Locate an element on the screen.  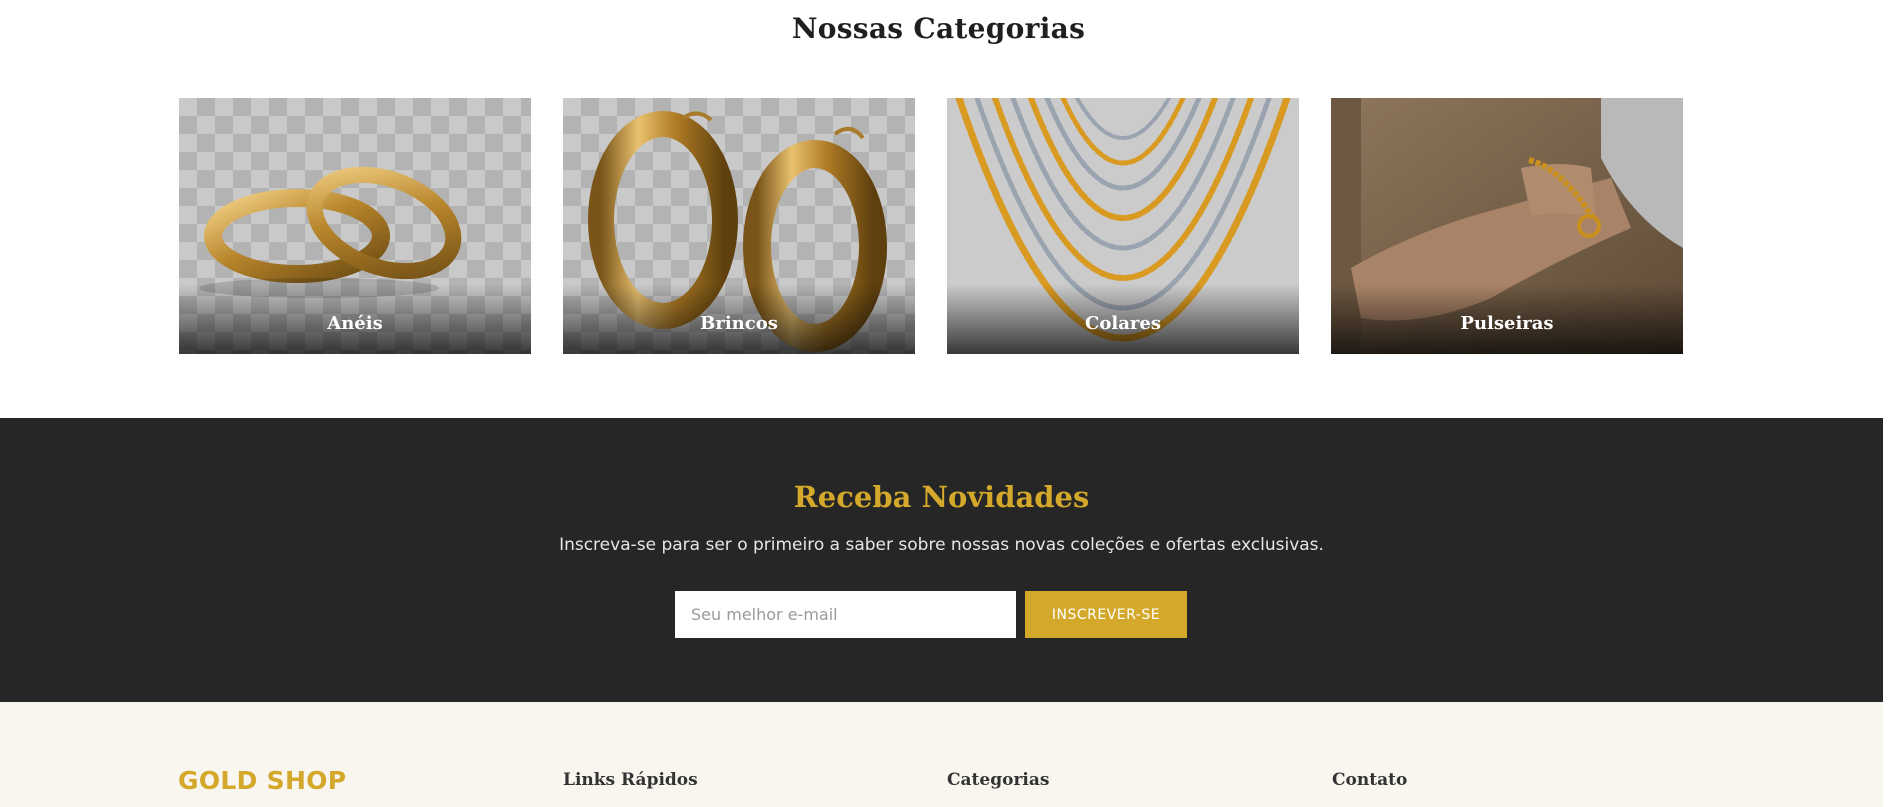
newsletter-email-input is located at coordinates (845, 614).